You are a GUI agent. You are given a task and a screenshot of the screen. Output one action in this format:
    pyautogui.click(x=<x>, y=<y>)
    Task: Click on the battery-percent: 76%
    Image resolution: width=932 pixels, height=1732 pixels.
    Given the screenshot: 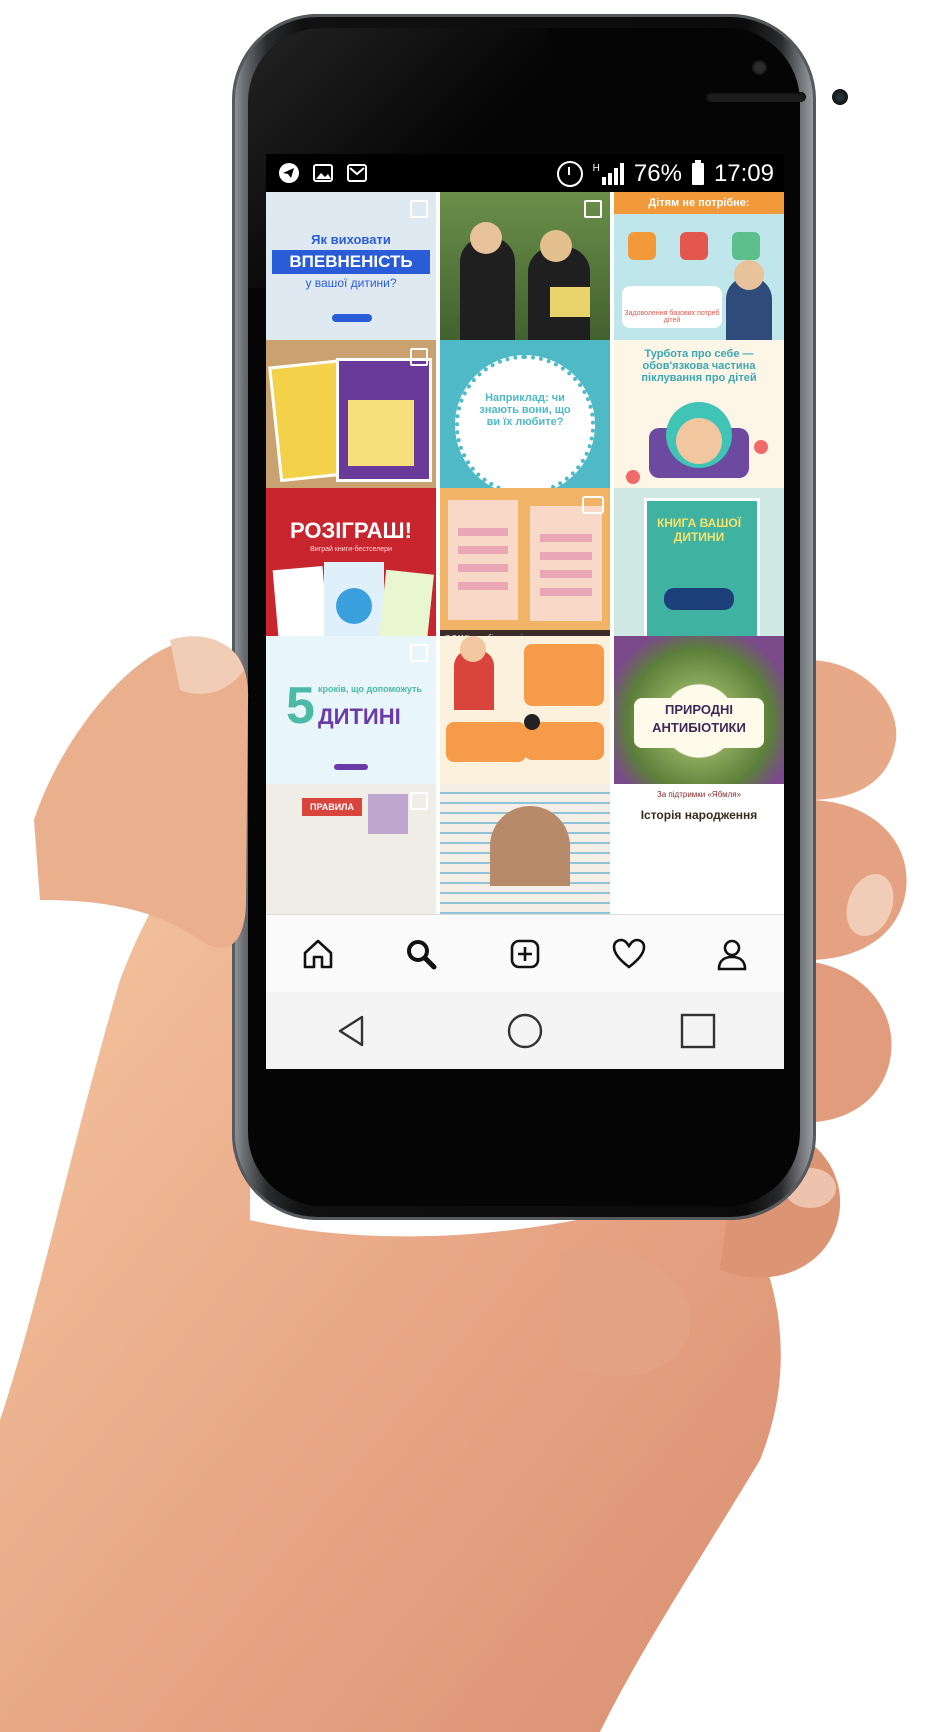 What is the action you would take?
    pyautogui.click(x=657, y=173)
    